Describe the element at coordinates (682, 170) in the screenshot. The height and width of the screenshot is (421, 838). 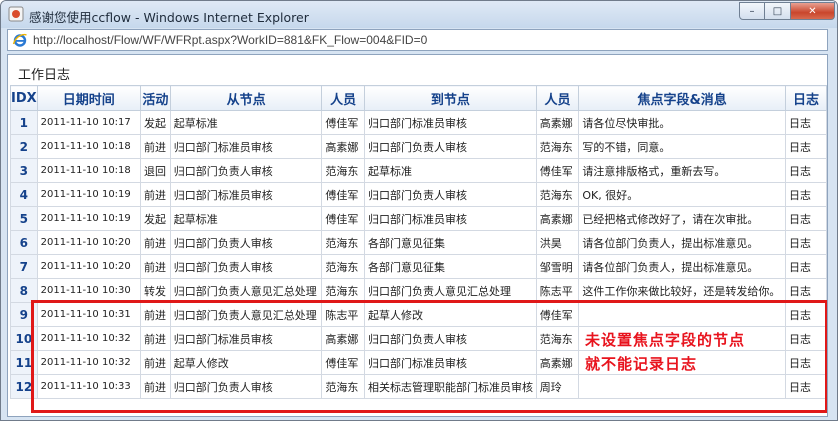
I see `row-message: 请注意排版格式，重新去写。` at that location.